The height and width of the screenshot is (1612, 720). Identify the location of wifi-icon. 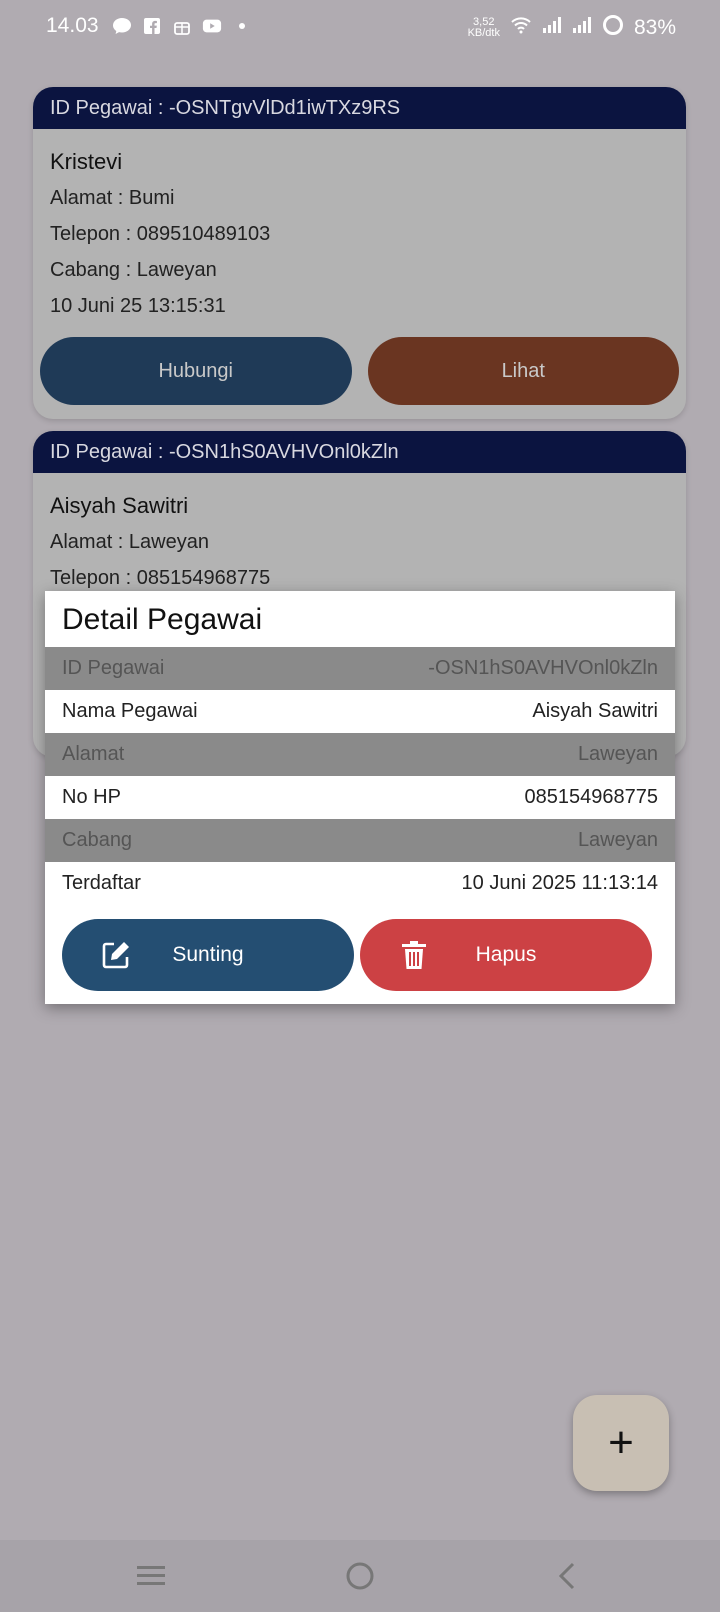
(521, 27).